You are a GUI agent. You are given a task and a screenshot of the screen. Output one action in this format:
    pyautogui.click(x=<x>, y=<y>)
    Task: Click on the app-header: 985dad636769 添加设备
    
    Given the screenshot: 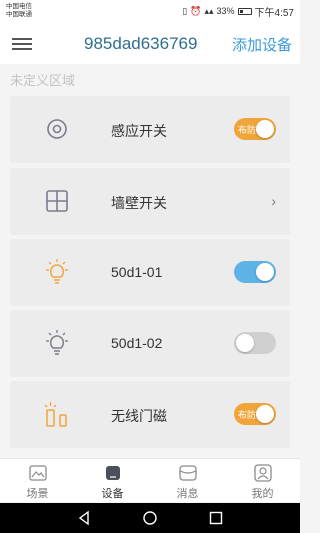 What is the action you would take?
    pyautogui.click(x=150, y=44)
    